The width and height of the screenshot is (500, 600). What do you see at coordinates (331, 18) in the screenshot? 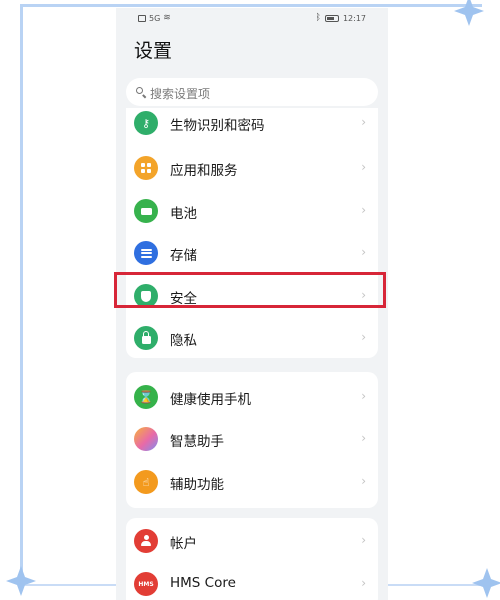
I see `battery-status-icon` at bounding box center [331, 18].